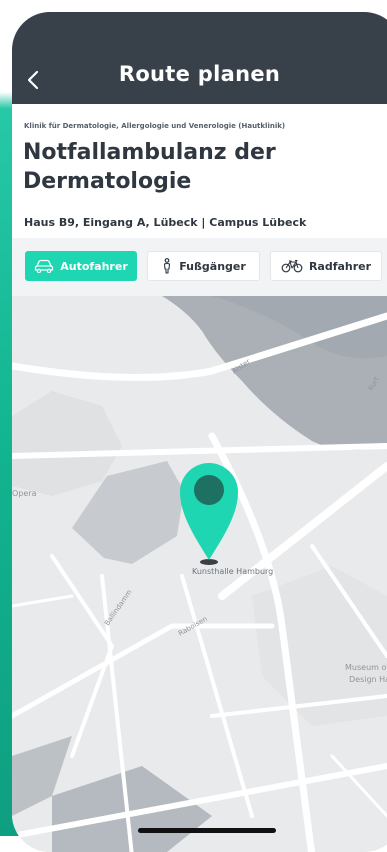 The height and width of the screenshot is (852, 387). I want to click on destination-title: Notfallambulanz der Dermatologie, so click(149, 167).